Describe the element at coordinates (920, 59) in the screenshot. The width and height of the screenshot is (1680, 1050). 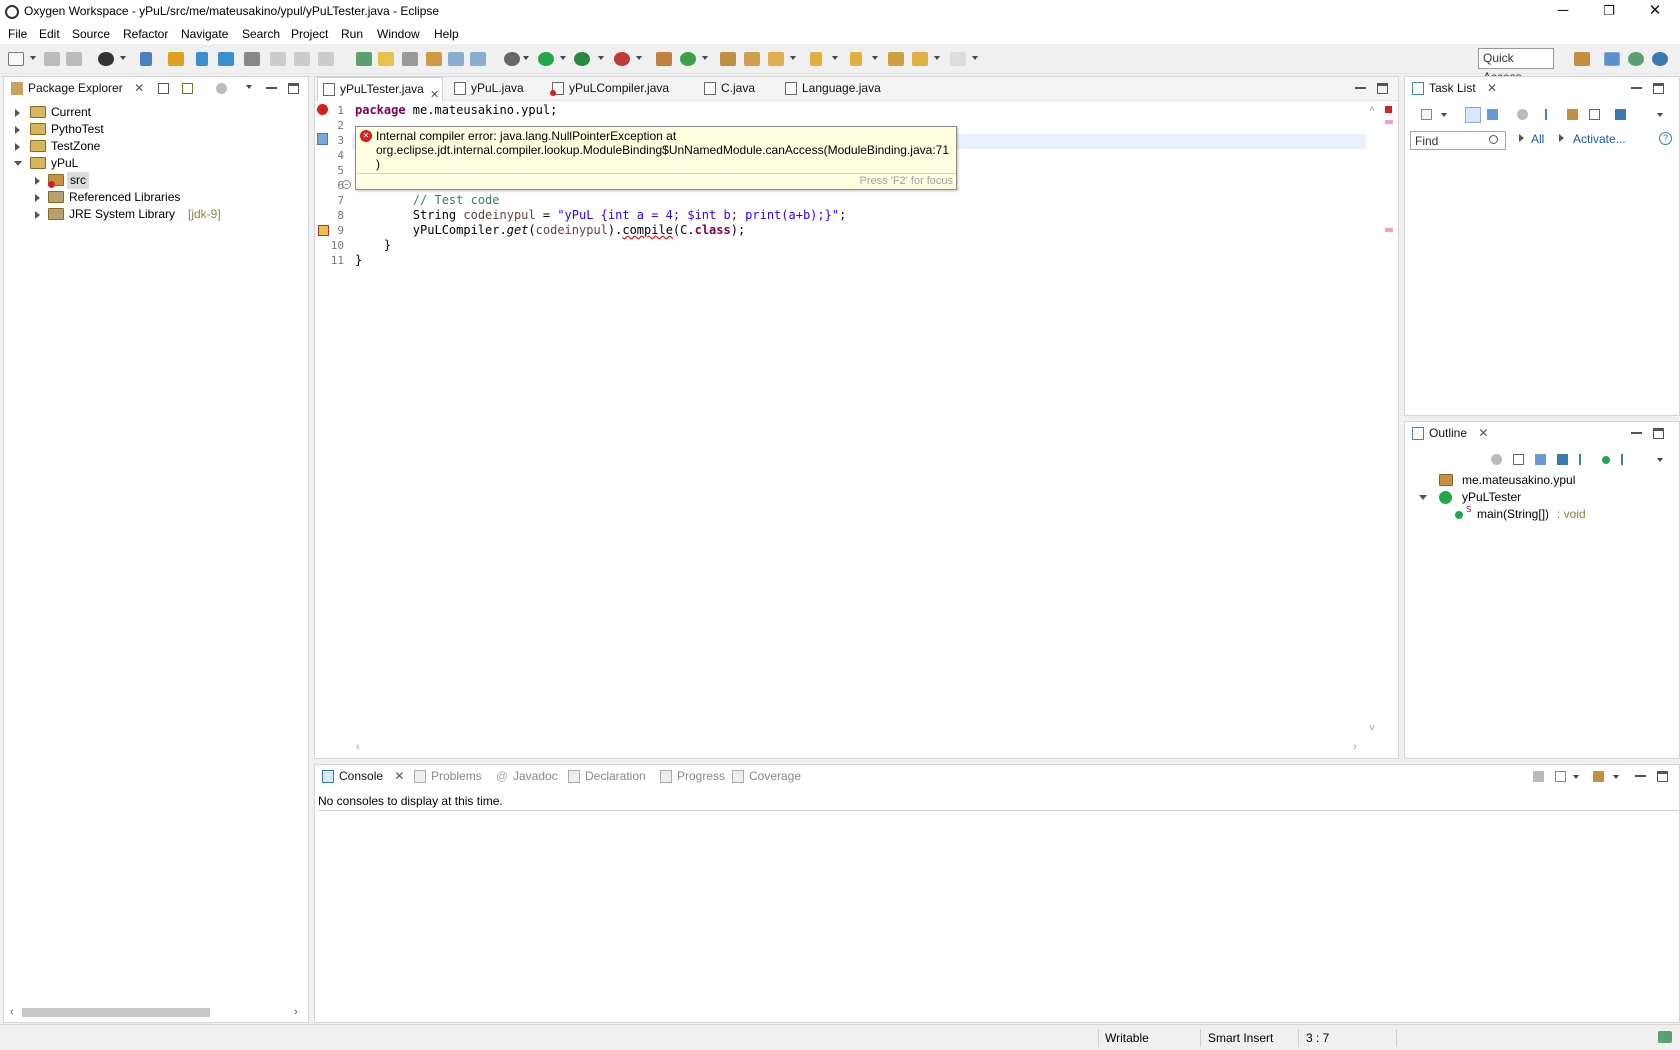
I see `back-icon` at that location.